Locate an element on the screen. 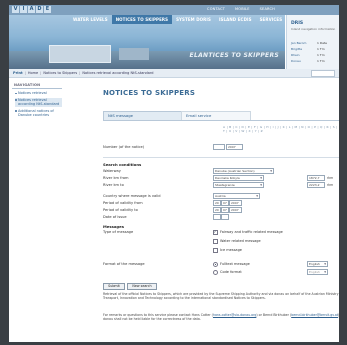 The height and width of the screenshot is (345, 347). info-box-title: DRIS is located at coordinates (297, 23).